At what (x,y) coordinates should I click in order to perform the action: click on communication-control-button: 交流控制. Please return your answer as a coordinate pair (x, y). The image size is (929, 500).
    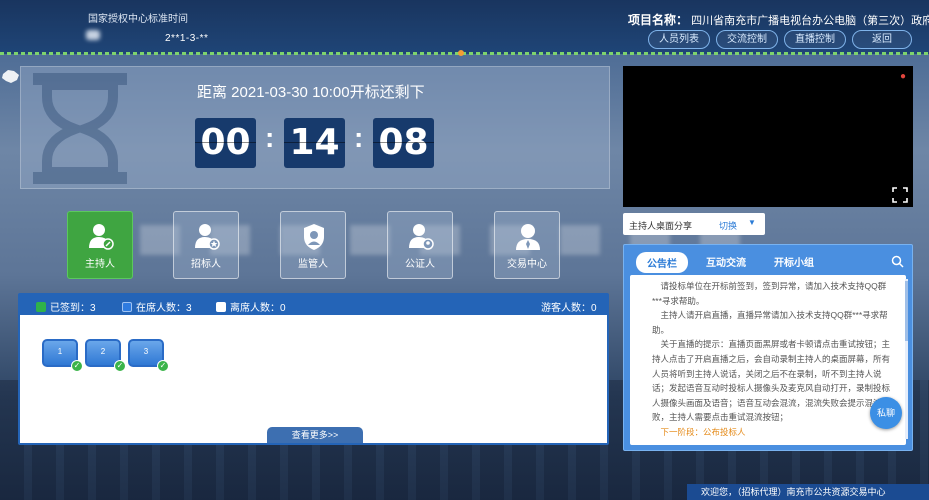
    Looking at the image, I should click on (747, 39).